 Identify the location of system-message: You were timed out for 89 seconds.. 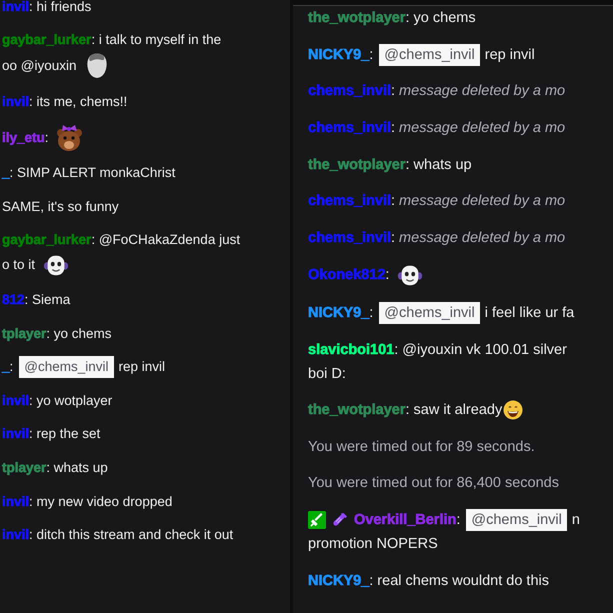
(421, 446).